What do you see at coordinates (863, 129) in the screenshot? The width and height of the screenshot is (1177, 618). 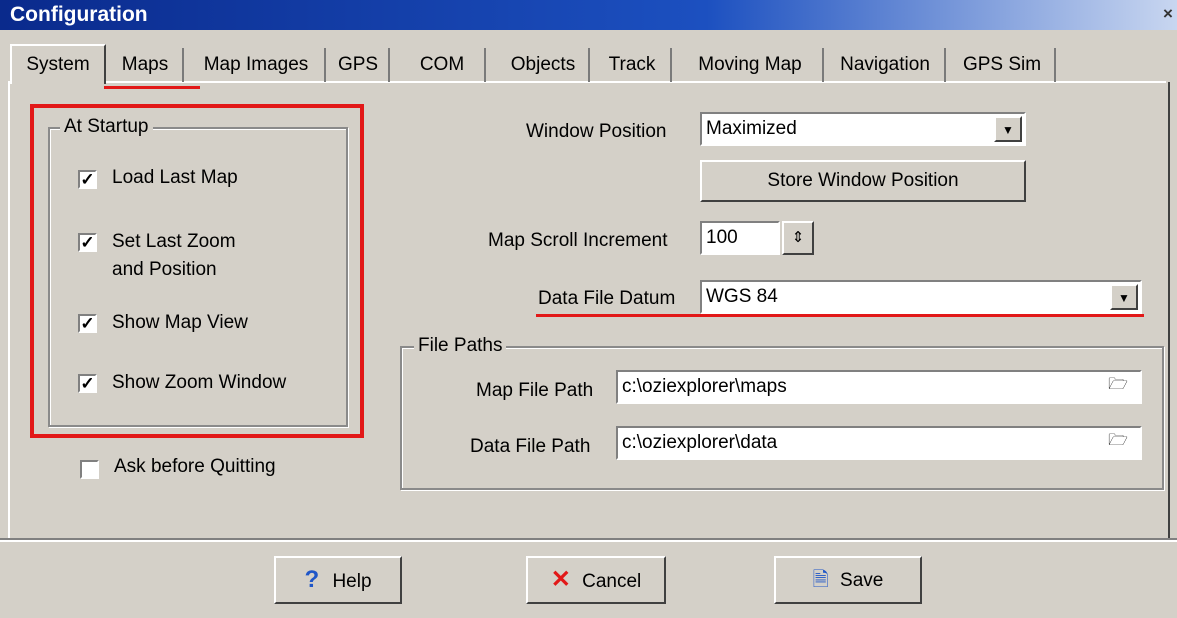 I see `window-position-select: Maximized` at bounding box center [863, 129].